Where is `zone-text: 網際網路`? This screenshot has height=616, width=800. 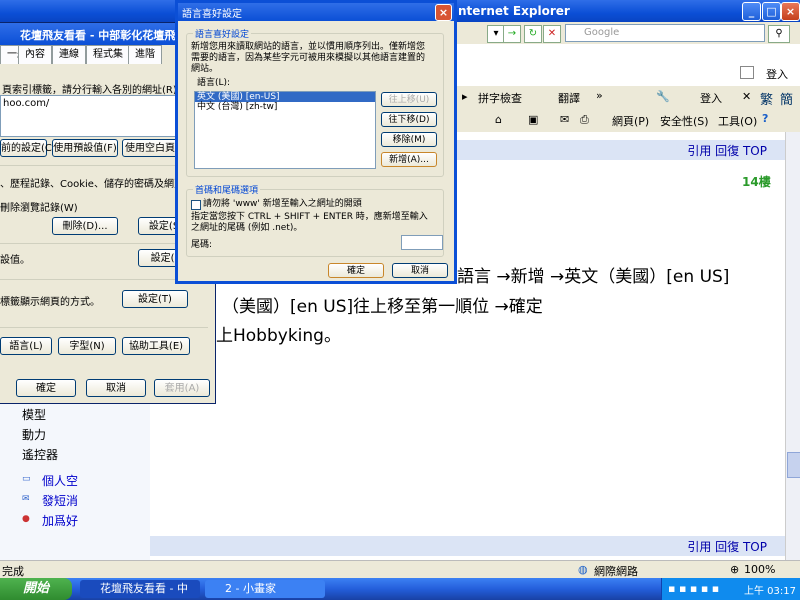 zone-text: 網際網路 is located at coordinates (616, 571).